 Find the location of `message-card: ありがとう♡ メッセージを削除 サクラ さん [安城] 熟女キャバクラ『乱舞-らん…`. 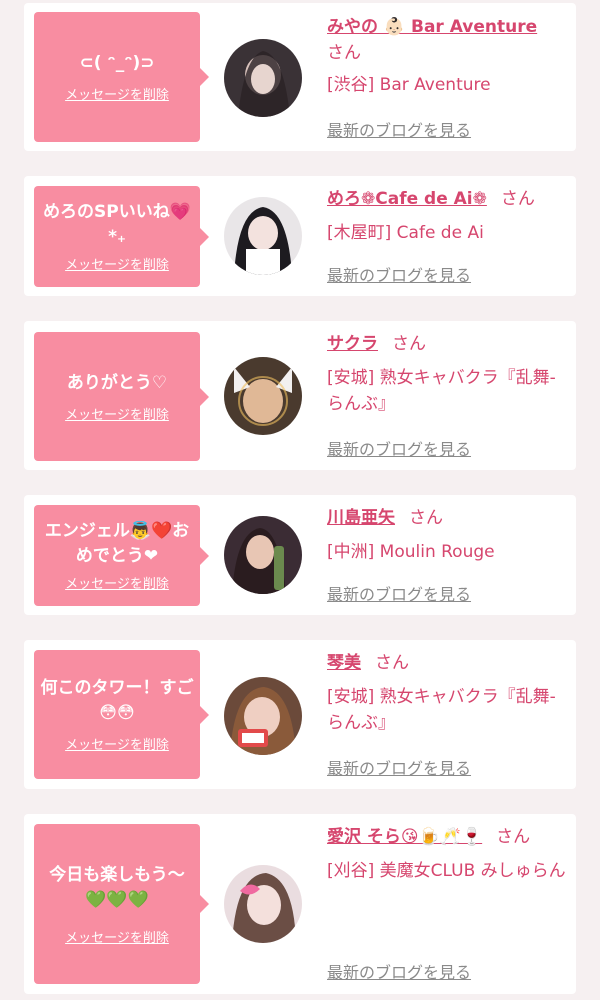

message-card: ありがとう♡ メッセージを削除 サクラ さん [安城] 熟女キャバクラ『乱舞-らん… is located at coordinates (300, 395).